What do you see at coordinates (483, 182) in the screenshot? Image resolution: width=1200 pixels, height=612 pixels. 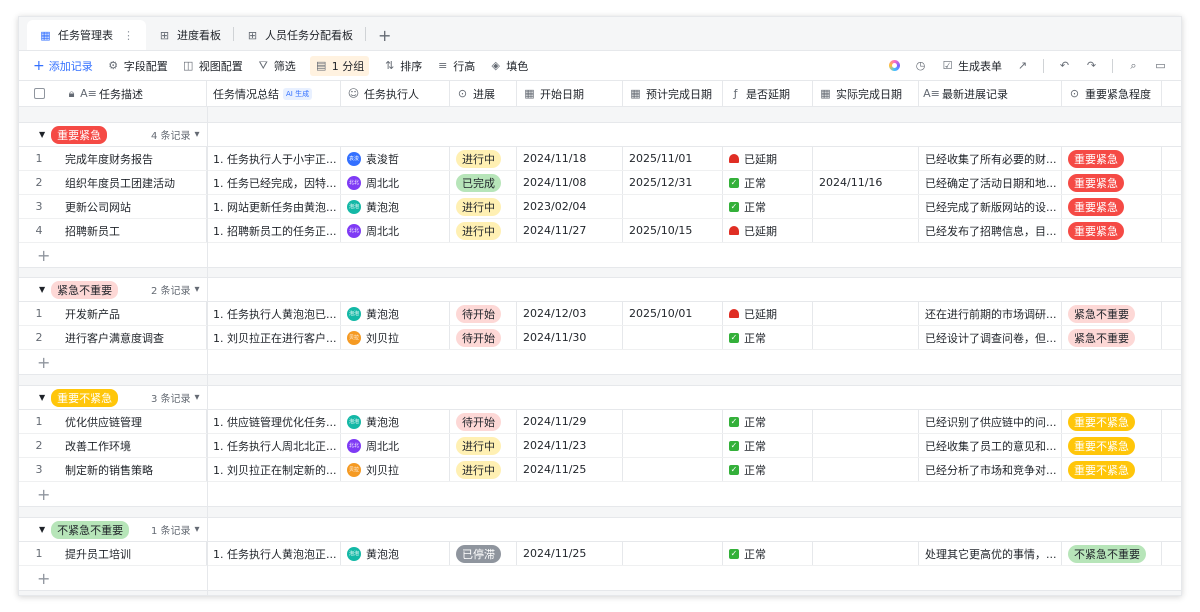 I see `table-cell: 已完成` at bounding box center [483, 182].